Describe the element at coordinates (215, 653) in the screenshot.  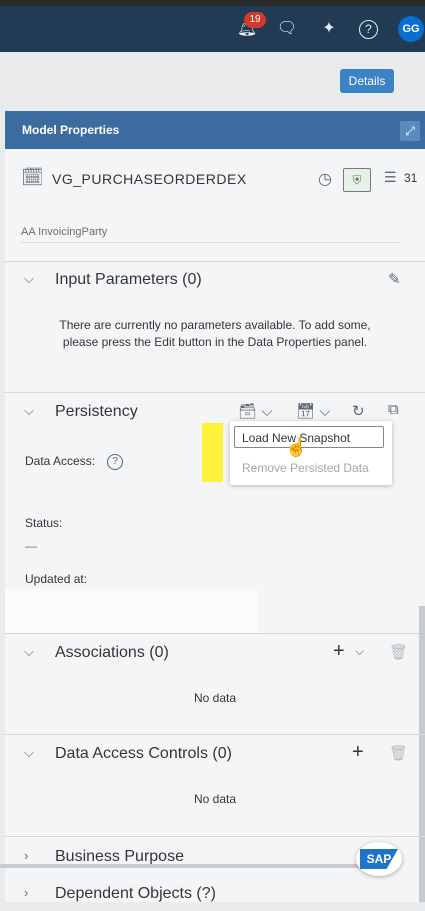
I see `associations-header: ⌵ Associations (0) + ⌵ 🗑︎` at that location.